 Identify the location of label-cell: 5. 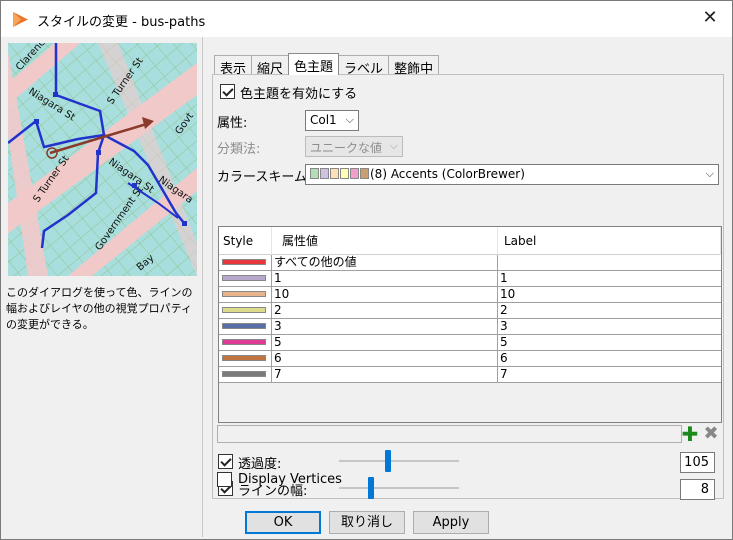
(609, 342).